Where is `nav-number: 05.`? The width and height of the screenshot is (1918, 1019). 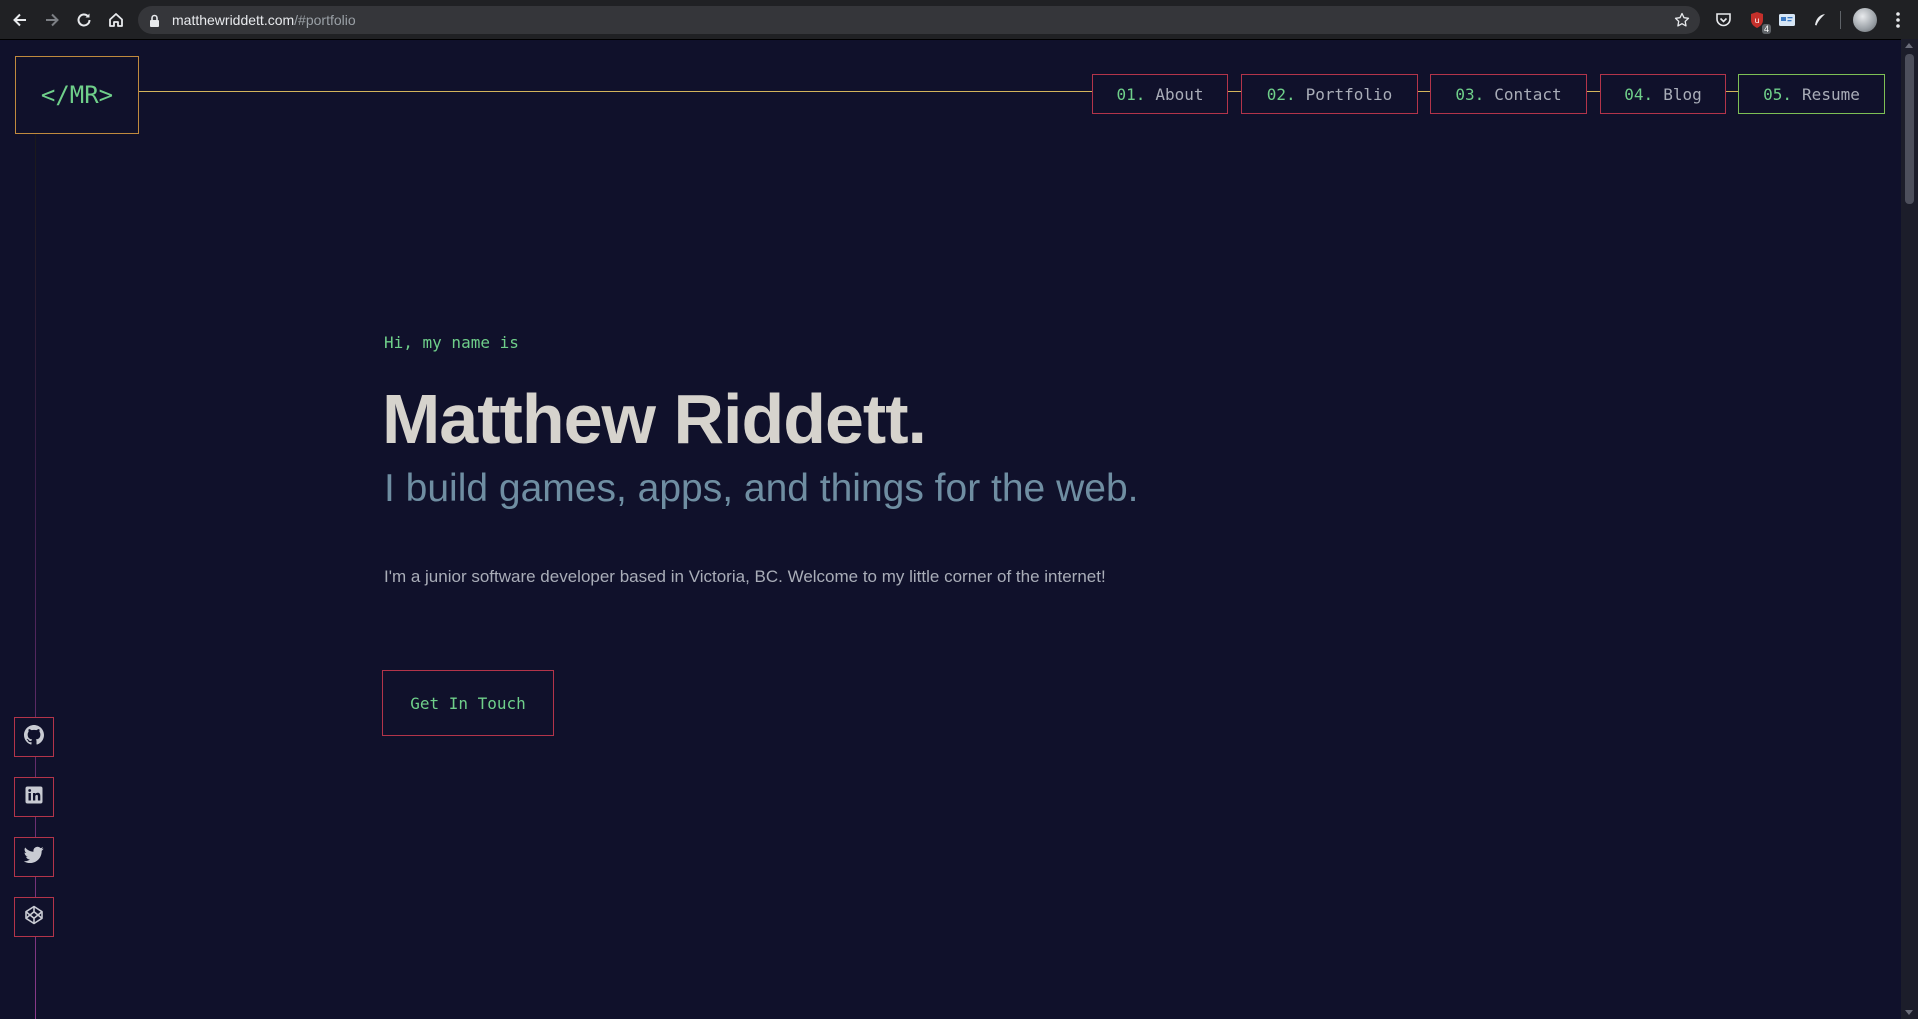
nav-number: 05. is located at coordinates (1778, 94).